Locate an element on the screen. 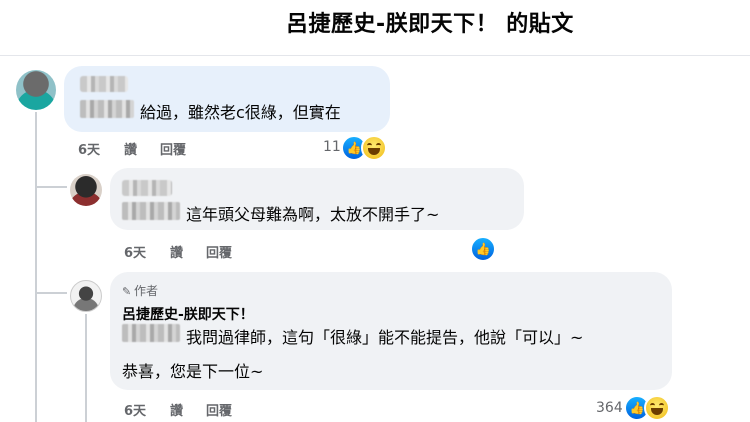 This screenshot has height=422, width=750. post-header: 呂捷歷史-朕即天下！ 的貼文 is located at coordinates (375, 28).